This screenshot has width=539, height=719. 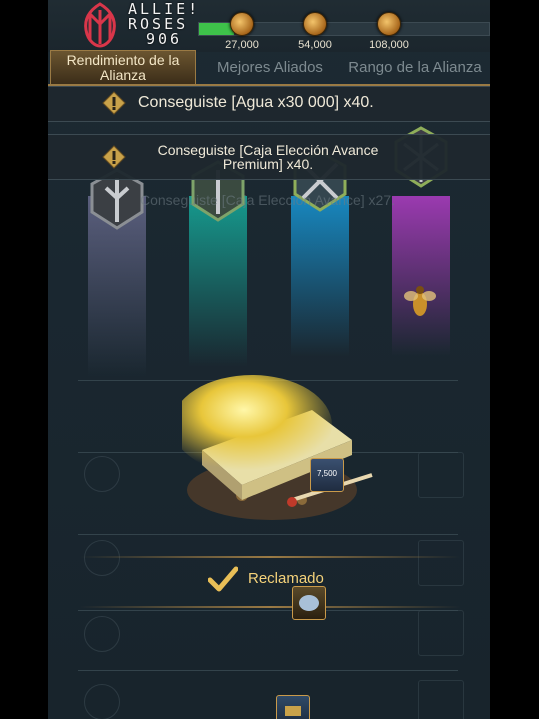 I want to click on milestone-2: 54,000, so click(x=315, y=31).